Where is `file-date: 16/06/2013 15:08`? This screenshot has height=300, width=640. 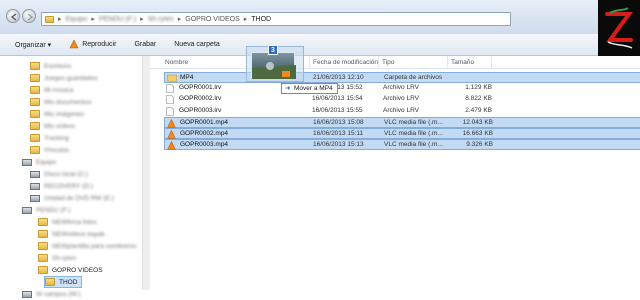 file-date: 16/06/2013 15:08 is located at coordinates (338, 122).